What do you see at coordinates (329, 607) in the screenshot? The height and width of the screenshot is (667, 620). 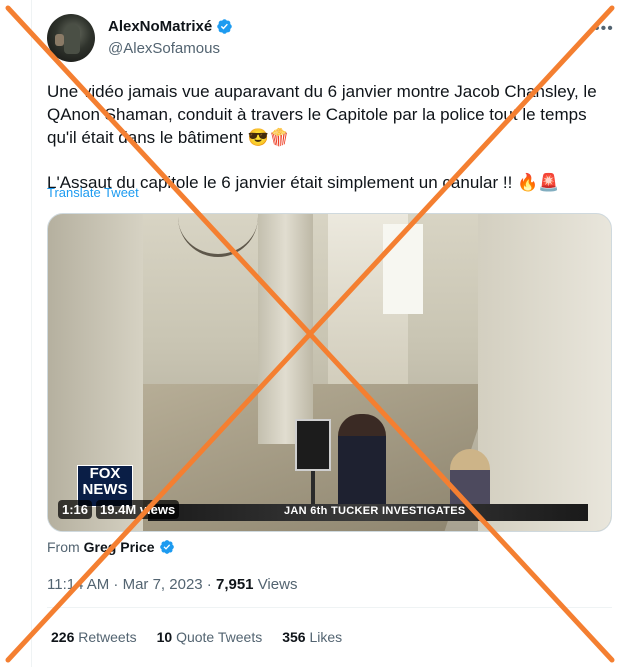 I see `divider` at bounding box center [329, 607].